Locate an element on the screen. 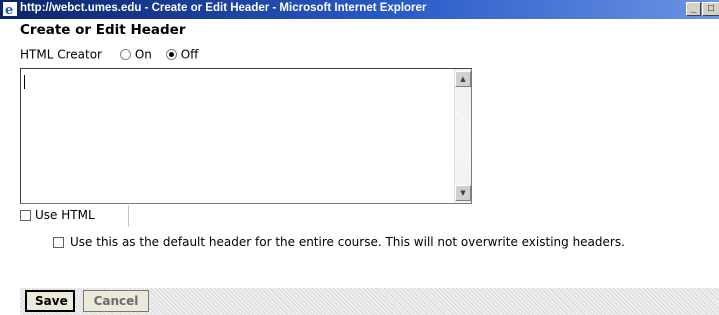  minimize-button: _ is located at coordinates (693, 9).